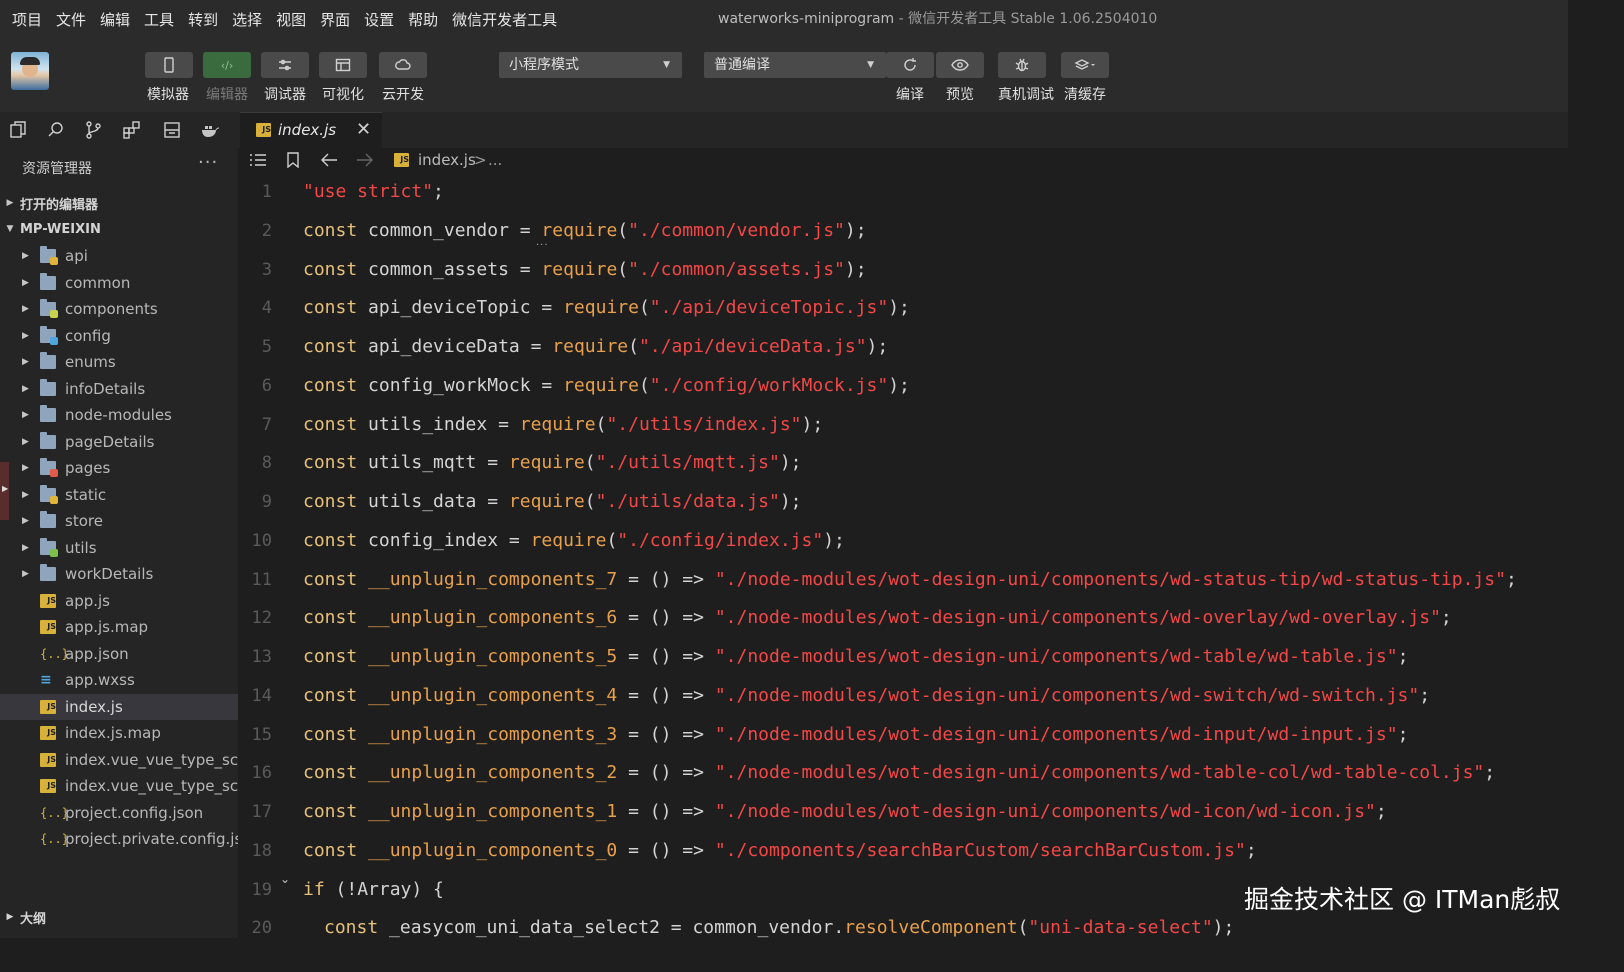  What do you see at coordinates (285, 78) in the screenshot?
I see `debugger-button: 调试器` at bounding box center [285, 78].